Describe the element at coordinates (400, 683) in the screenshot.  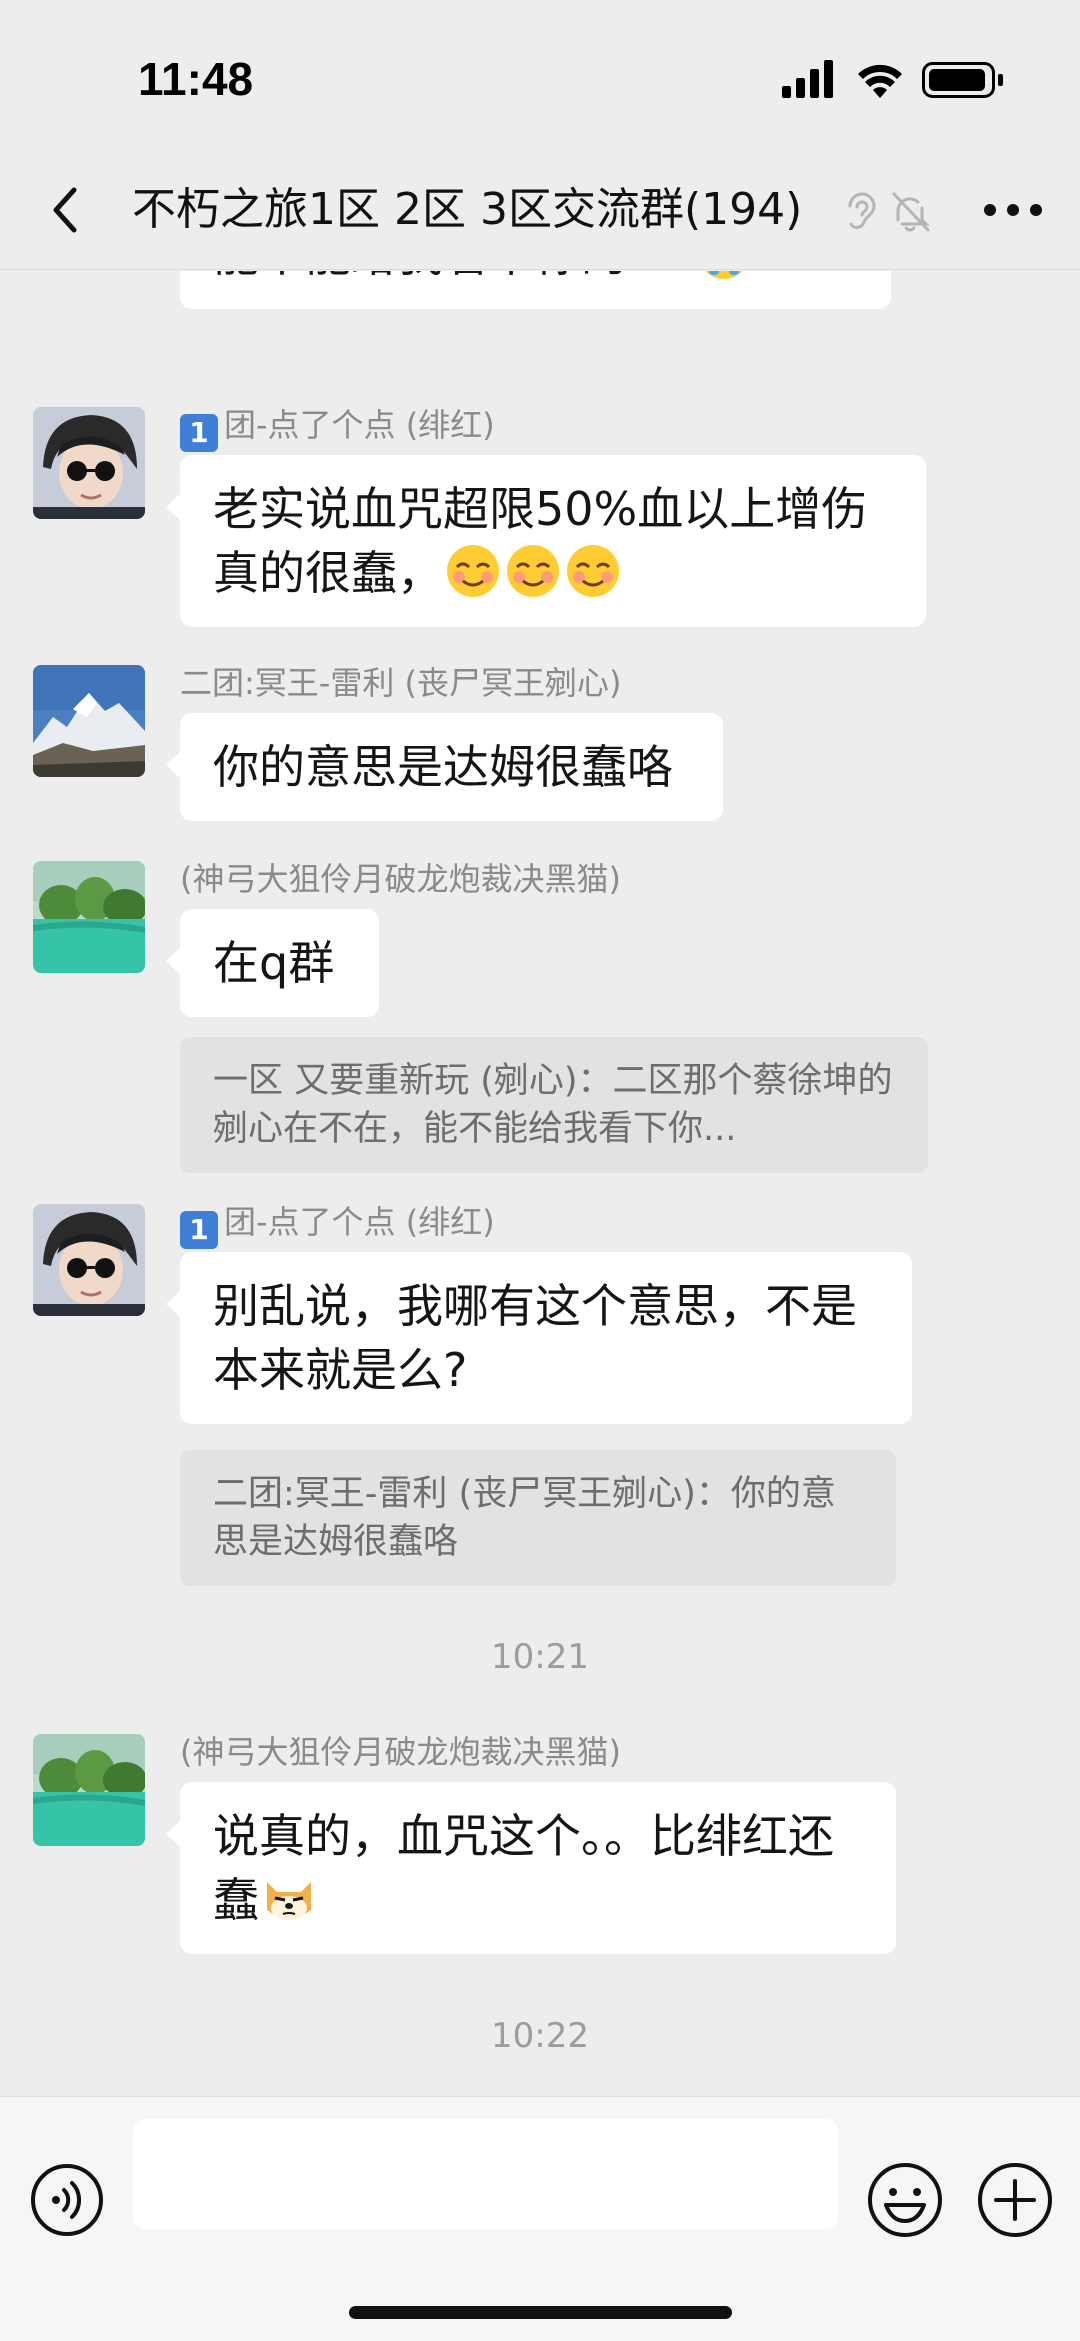
I see `sender-name: 二团:冥王-雷利 (丧尸冥王剜心)` at that location.